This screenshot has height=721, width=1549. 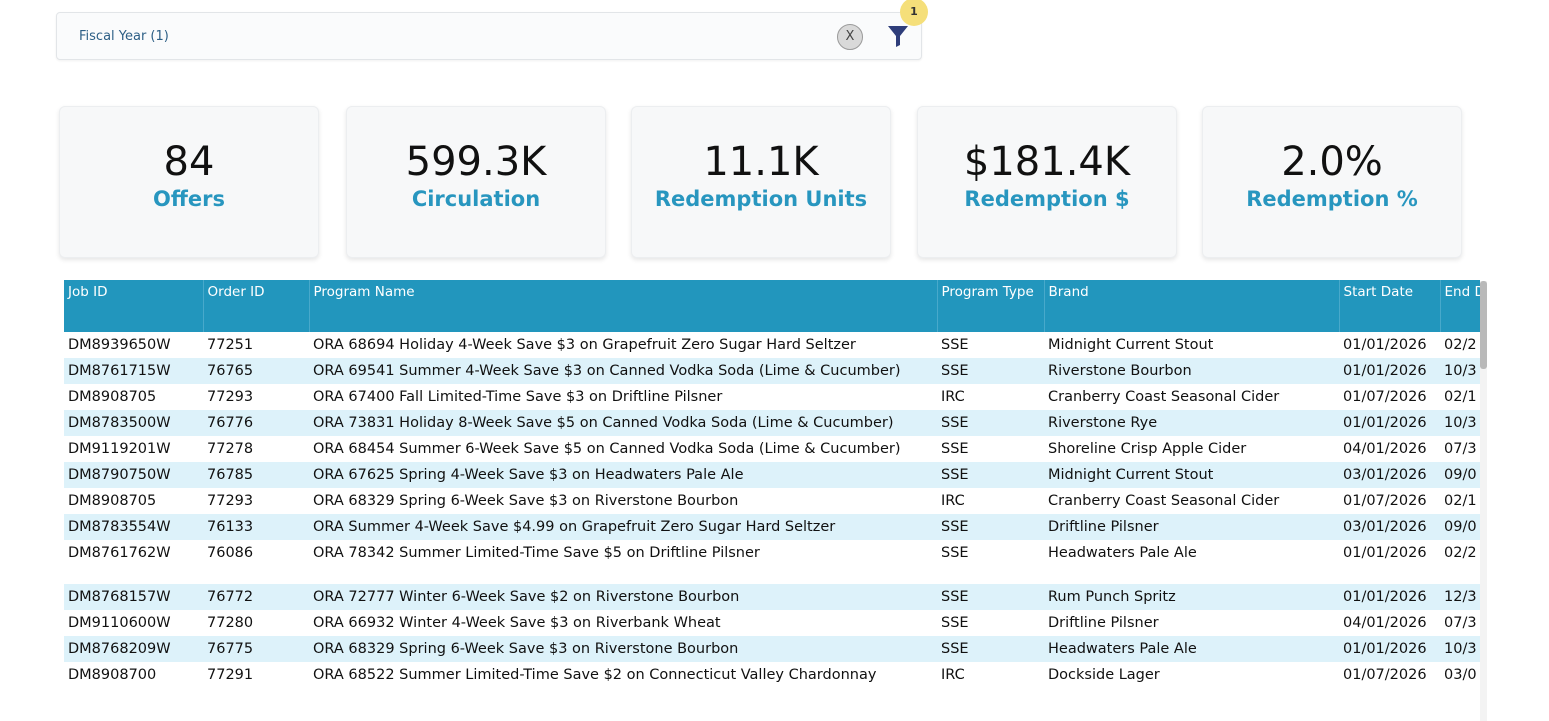 What do you see at coordinates (489, 36) in the screenshot?
I see `filter-bar: Fiscal Year (1) X` at bounding box center [489, 36].